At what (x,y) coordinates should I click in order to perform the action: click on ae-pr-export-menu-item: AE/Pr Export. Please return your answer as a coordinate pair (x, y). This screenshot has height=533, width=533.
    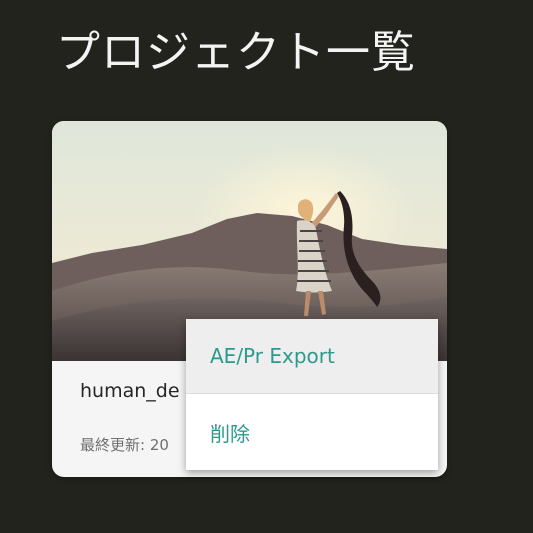
    Looking at the image, I should click on (312, 356).